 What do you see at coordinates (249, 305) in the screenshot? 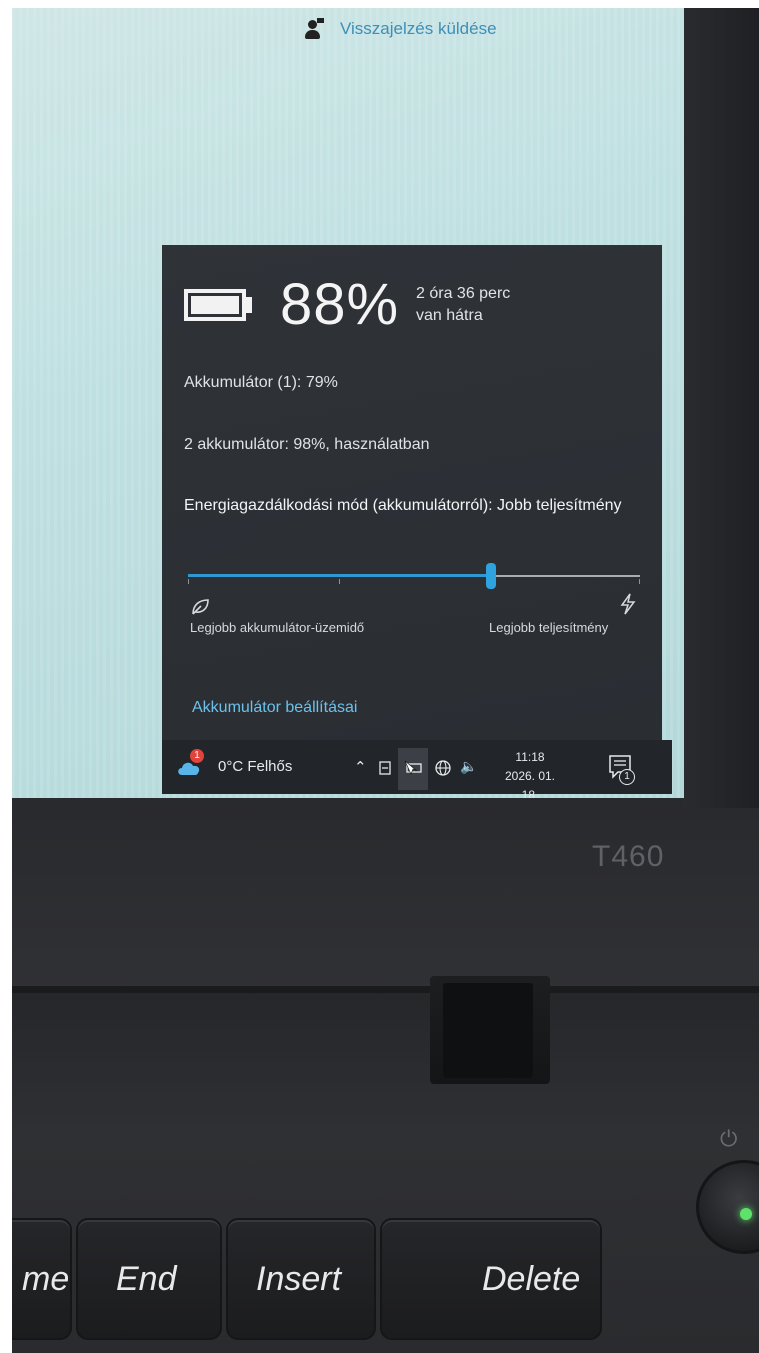
I see `battery-icon-tip` at bounding box center [249, 305].